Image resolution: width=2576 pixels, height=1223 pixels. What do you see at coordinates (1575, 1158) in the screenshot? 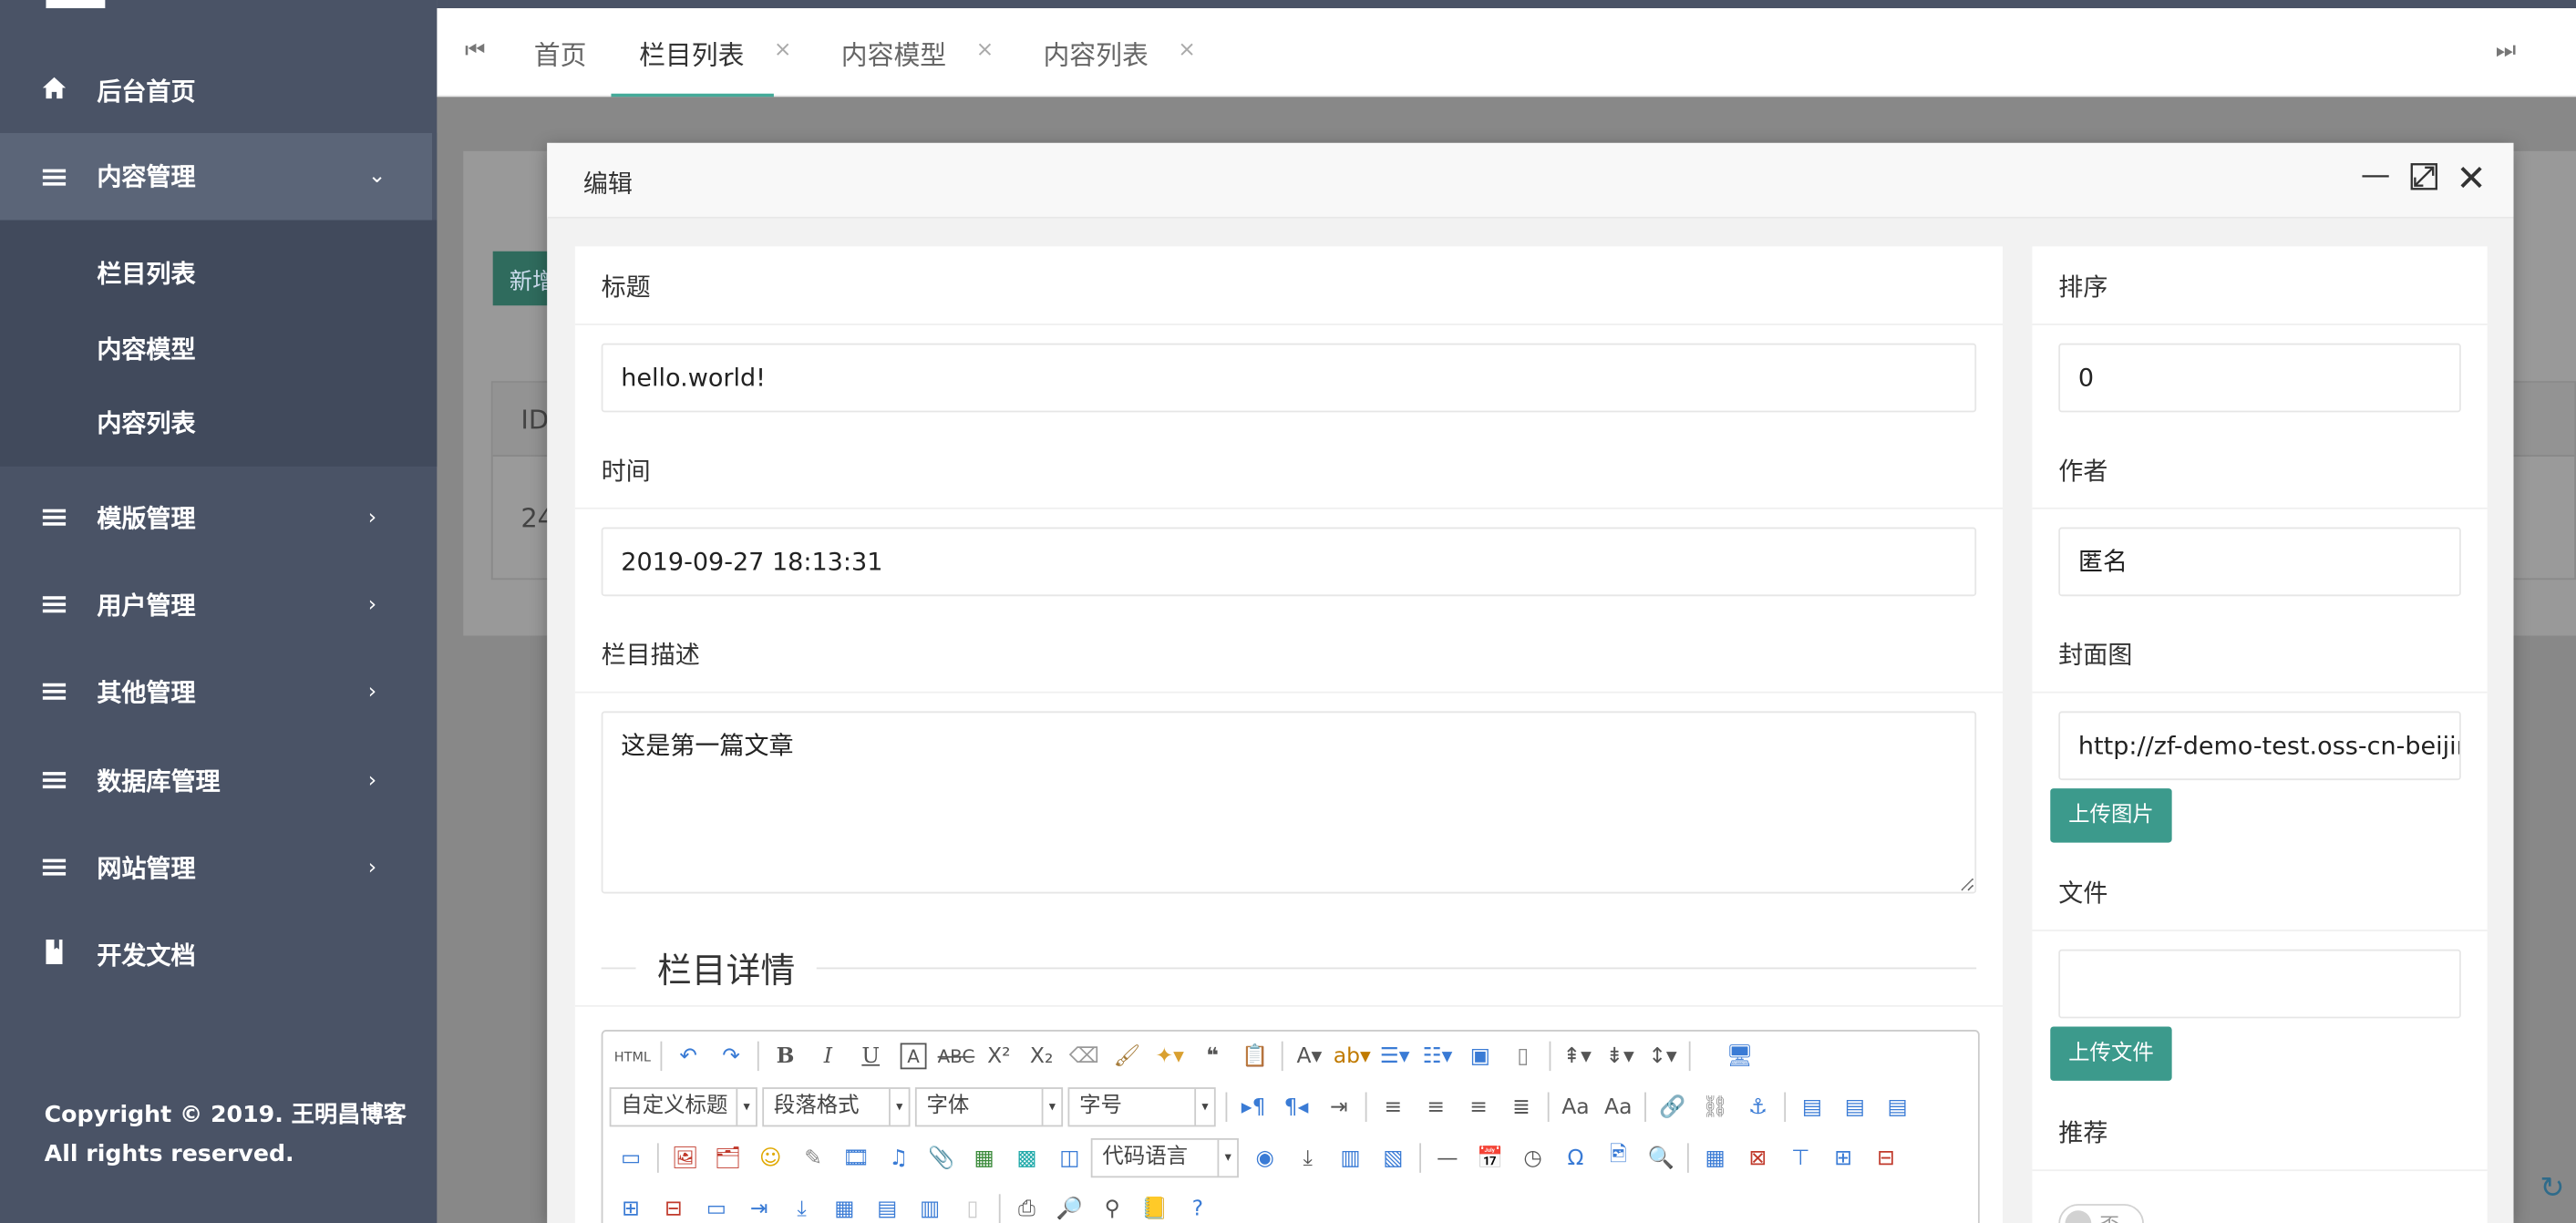
I see `special-chars-icon: Ω` at bounding box center [1575, 1158].